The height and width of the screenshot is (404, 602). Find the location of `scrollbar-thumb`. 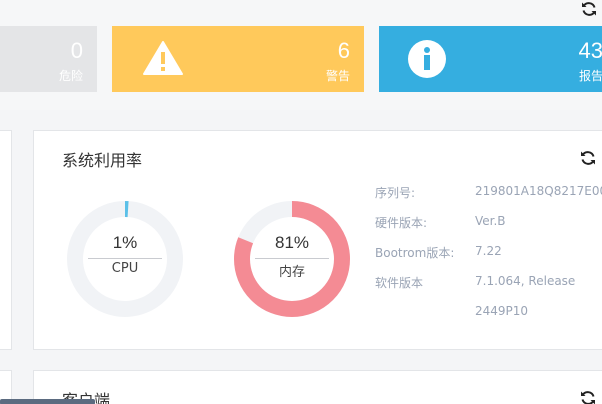

scrollbar-thumb is located at coordinates (47, 401).